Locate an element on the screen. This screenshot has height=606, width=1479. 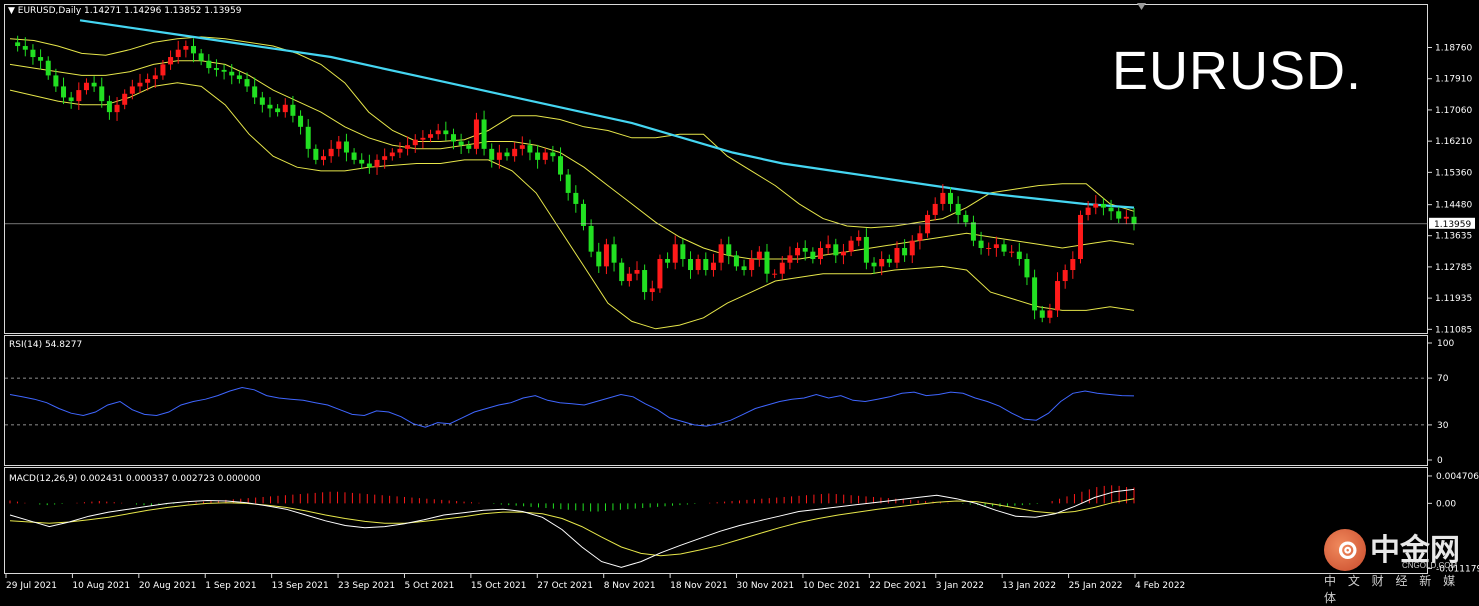
rsi-tick-label: 0 is located at coordinates (1440, 461).